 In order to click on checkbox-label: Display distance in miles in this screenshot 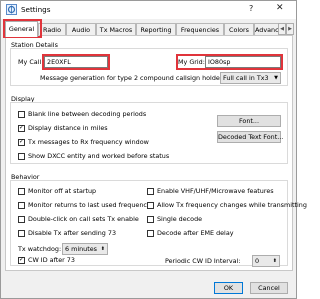, I will do `click(68, 128)`.